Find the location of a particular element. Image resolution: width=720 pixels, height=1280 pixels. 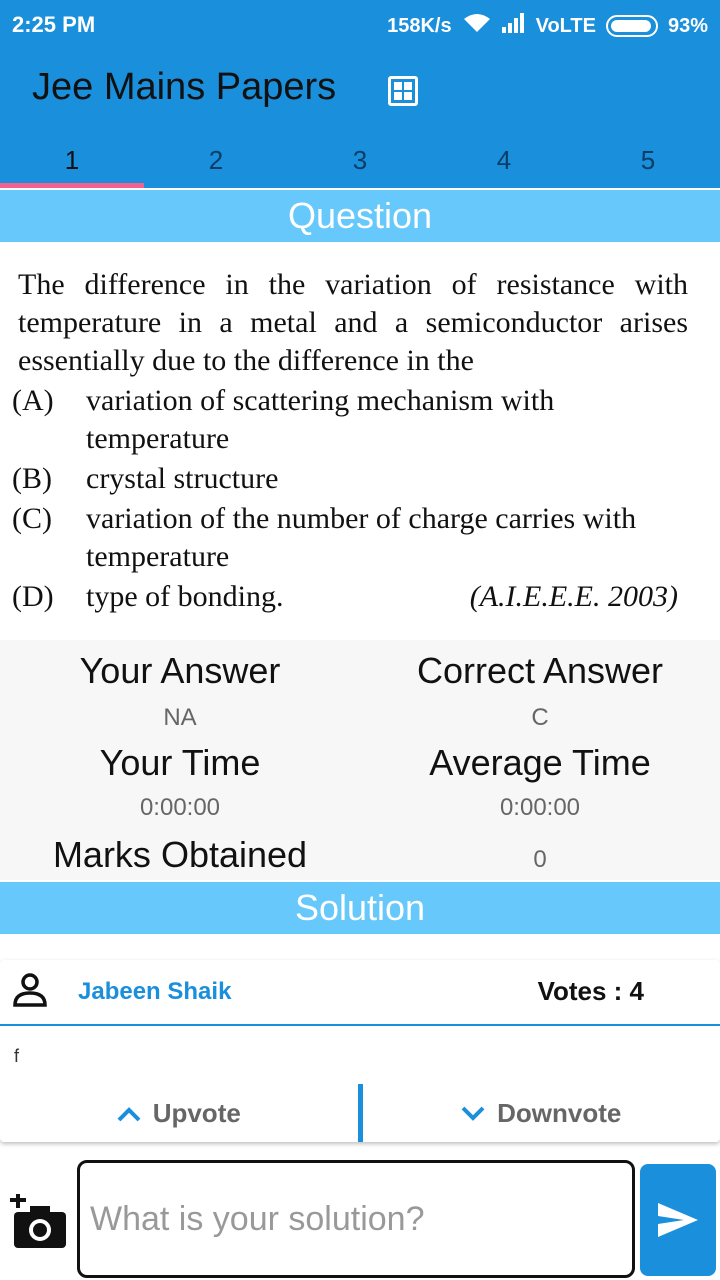

question-header: Question is located at coordinates (360, 216).